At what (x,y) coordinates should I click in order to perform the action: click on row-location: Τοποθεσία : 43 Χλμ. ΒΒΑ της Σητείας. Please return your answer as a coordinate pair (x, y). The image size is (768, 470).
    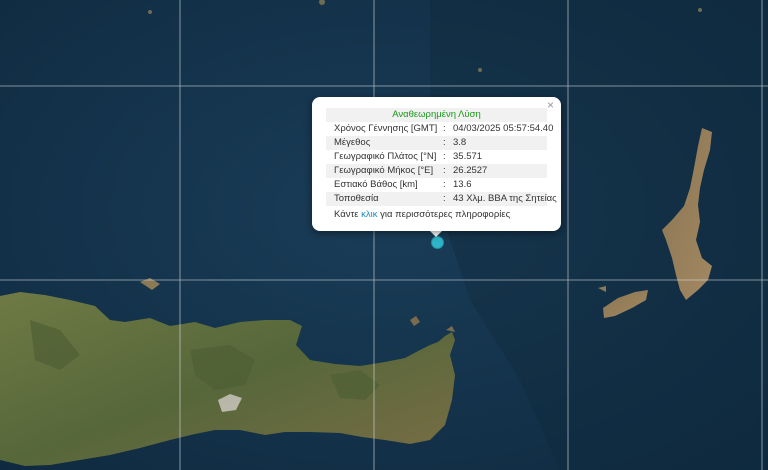
    Looking at the image, I should click on (441, 199).